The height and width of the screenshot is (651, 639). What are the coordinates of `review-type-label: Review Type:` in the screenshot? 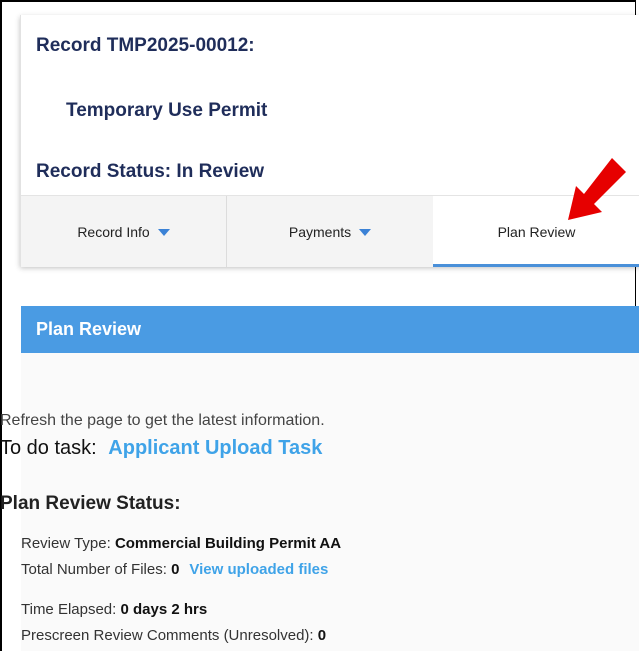 It's located at (68, 543).